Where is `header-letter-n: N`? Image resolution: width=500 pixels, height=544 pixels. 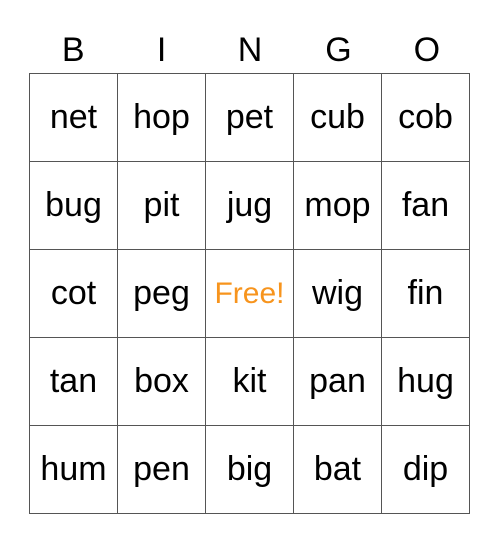
header-letter-n: N is located at coordinates (250, 50).